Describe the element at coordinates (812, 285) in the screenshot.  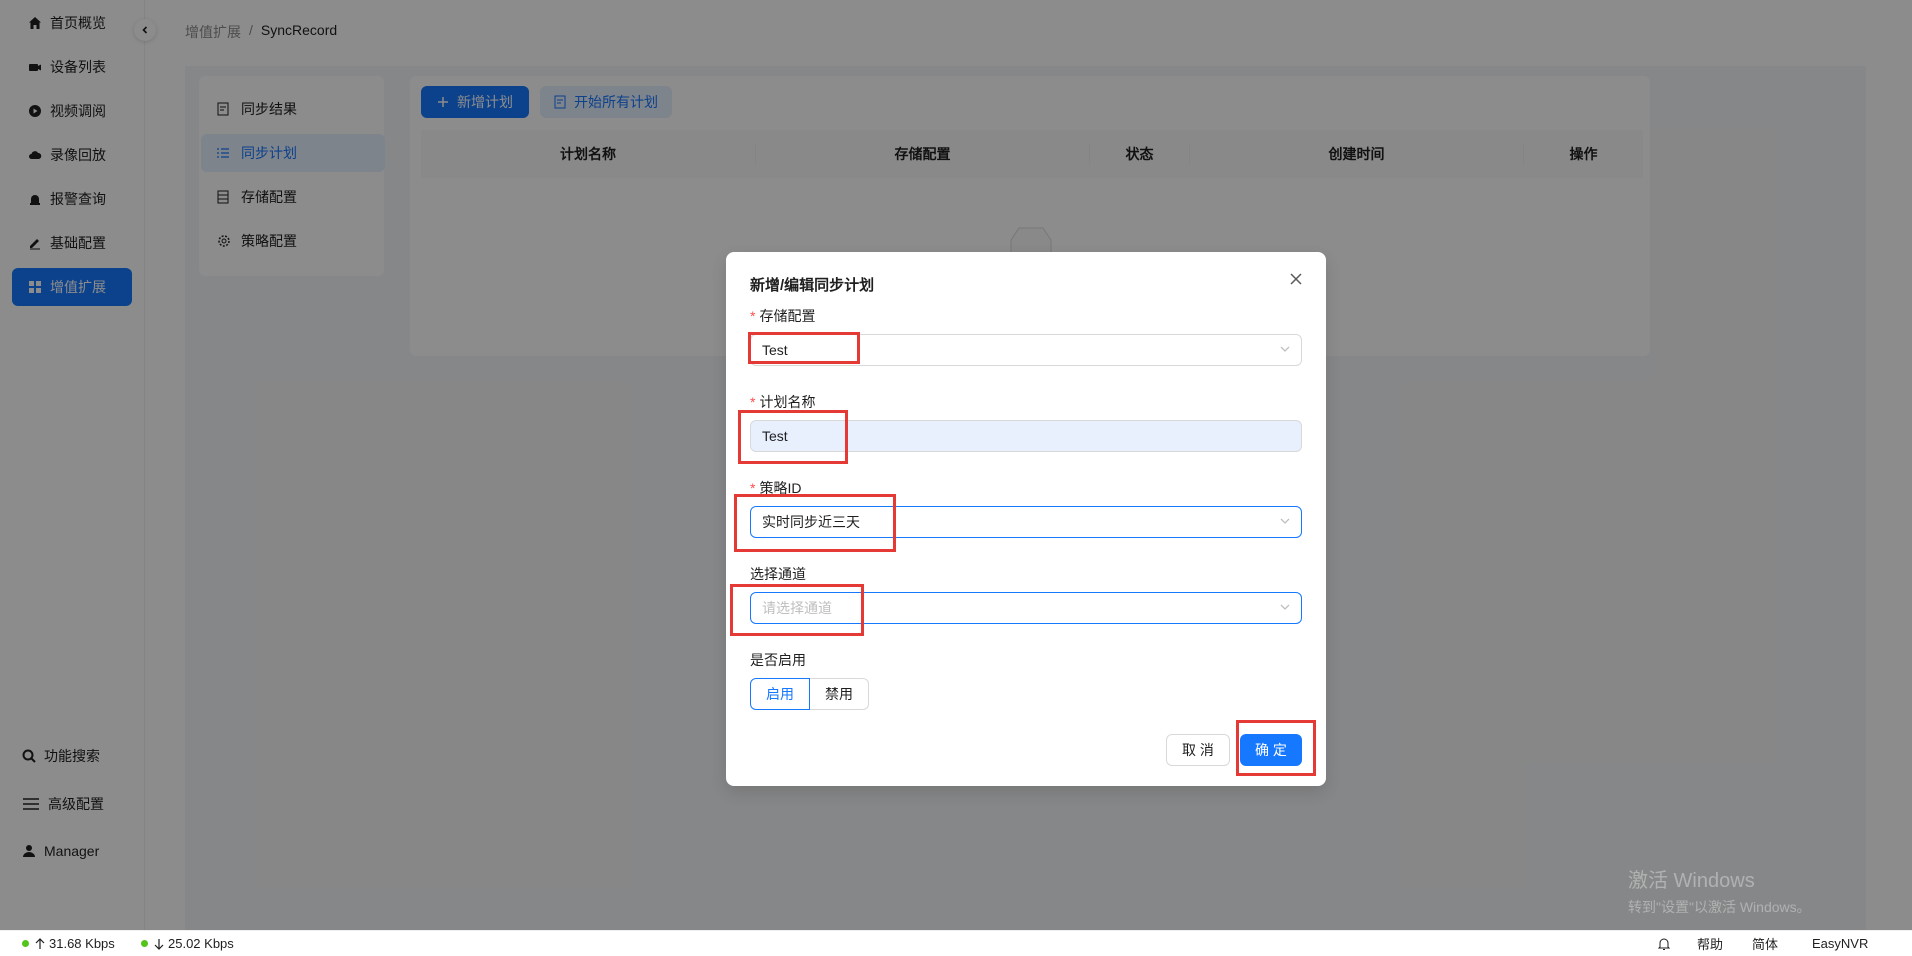
I see `dialog-title: 新增/编辑同步计划` at that location.